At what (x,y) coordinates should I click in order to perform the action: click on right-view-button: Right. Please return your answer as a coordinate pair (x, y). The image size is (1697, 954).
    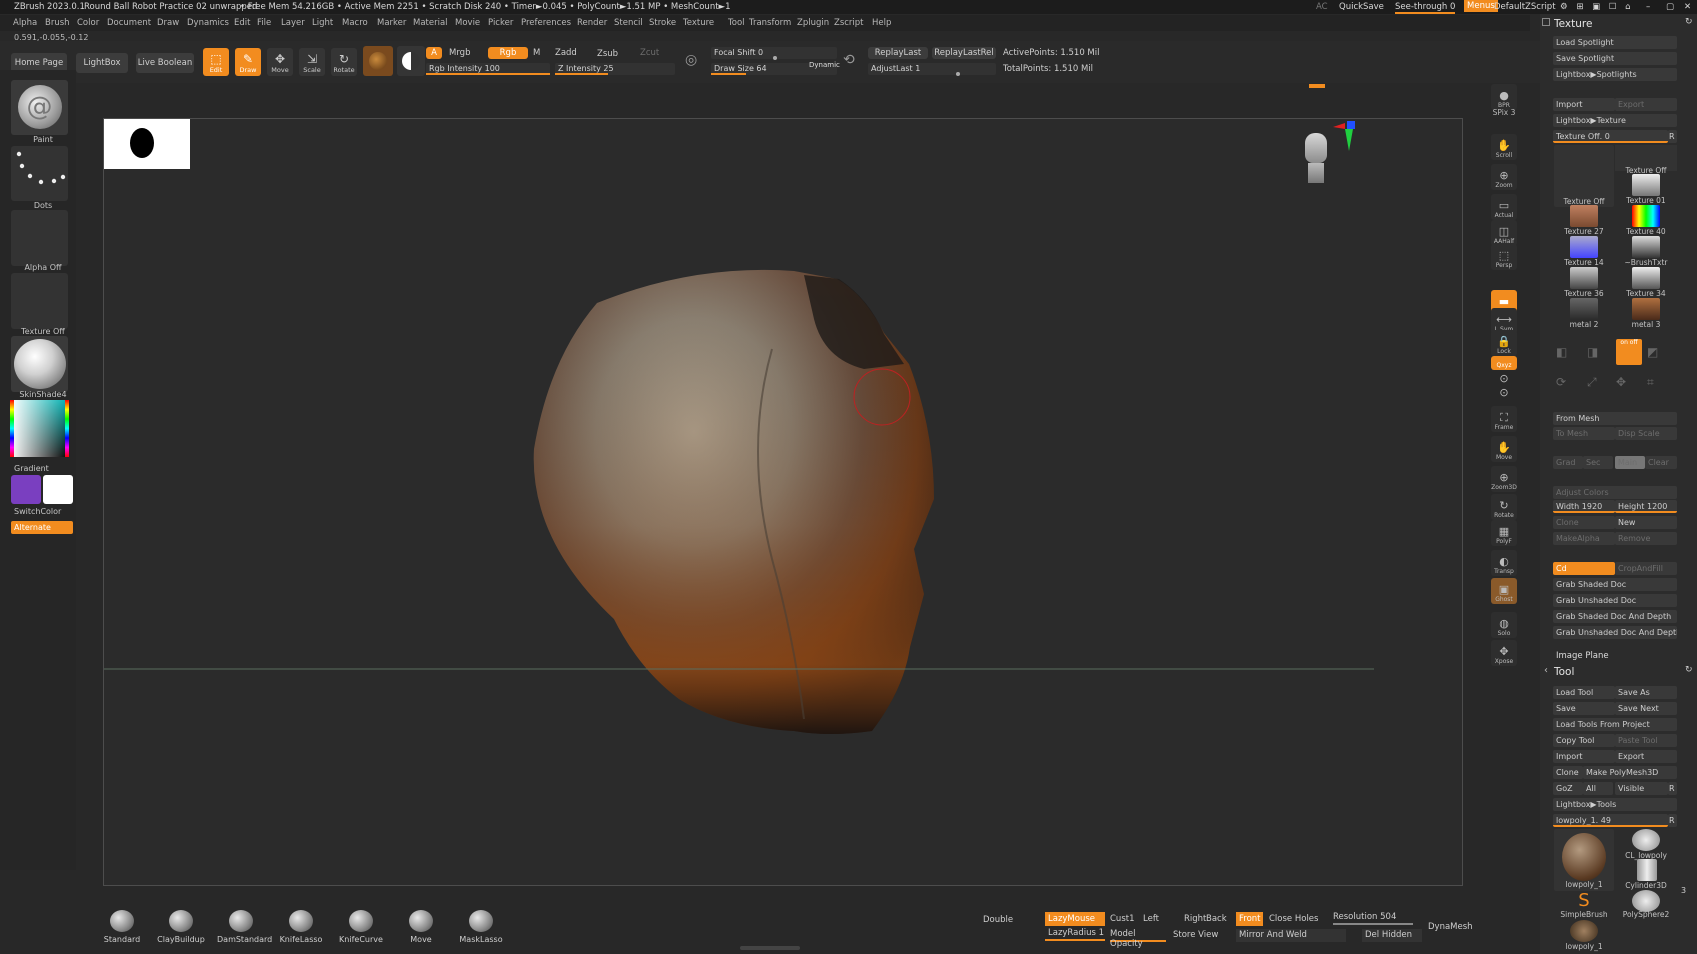
    Looking at the image, I should click on (1195, 919).